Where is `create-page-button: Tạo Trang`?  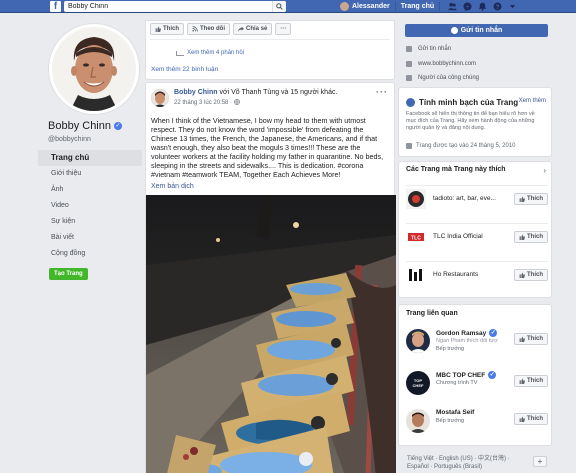 create-page-button: Tạo Trang is located at coordinates (68, 274).